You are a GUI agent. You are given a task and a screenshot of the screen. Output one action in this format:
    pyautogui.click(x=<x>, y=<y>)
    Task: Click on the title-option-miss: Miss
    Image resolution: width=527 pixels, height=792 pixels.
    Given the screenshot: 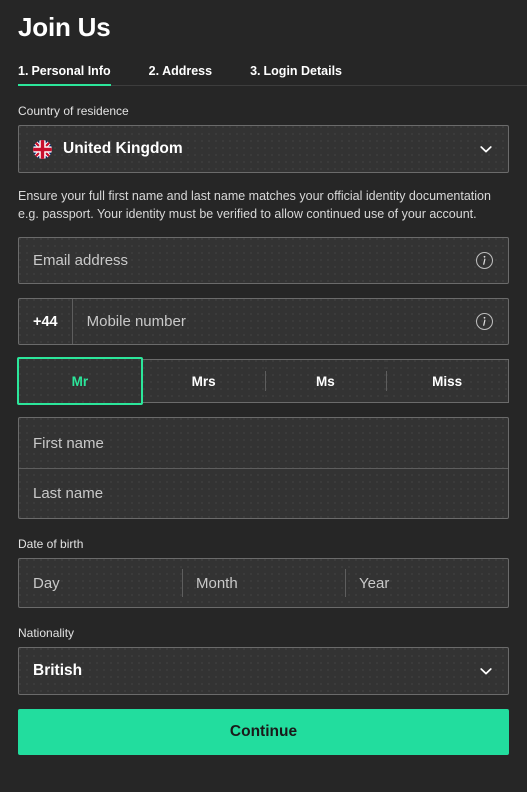 What is the action you would take?
    pyautogui.click(x=447, y=381)
    